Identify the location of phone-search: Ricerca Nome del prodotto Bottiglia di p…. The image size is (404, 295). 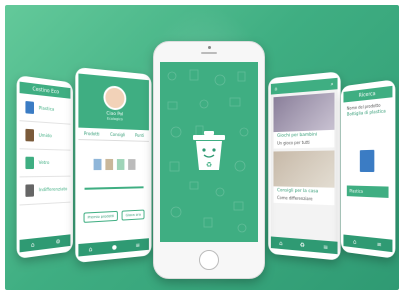
(368, 169).